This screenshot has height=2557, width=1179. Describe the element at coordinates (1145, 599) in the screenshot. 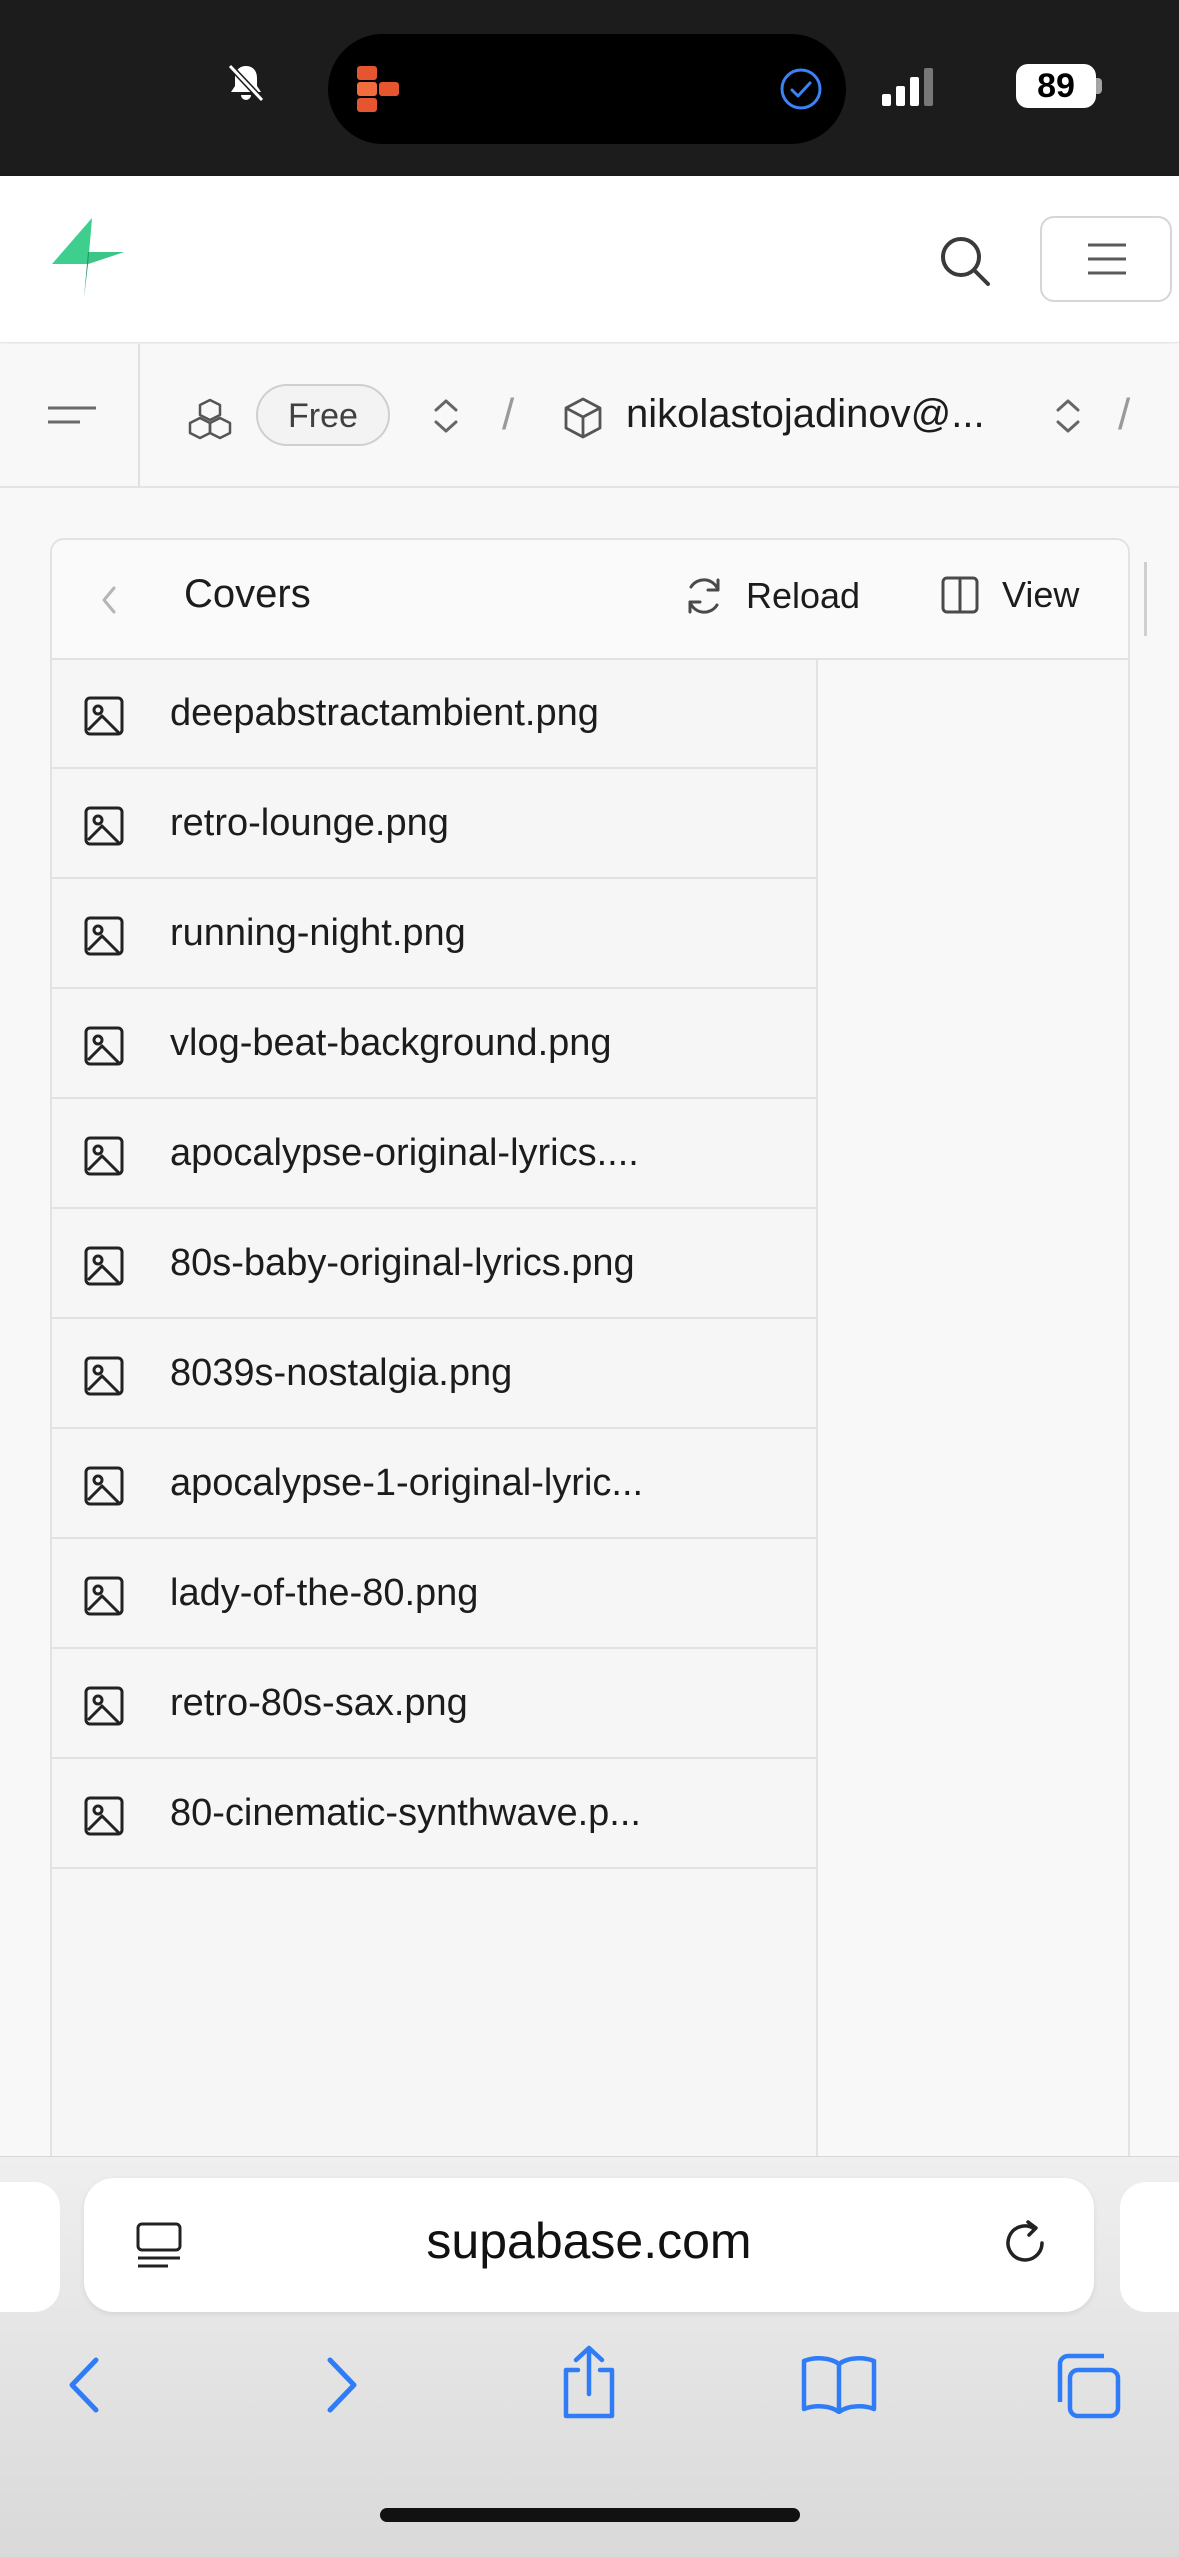

I see `scrollbar` at that location.